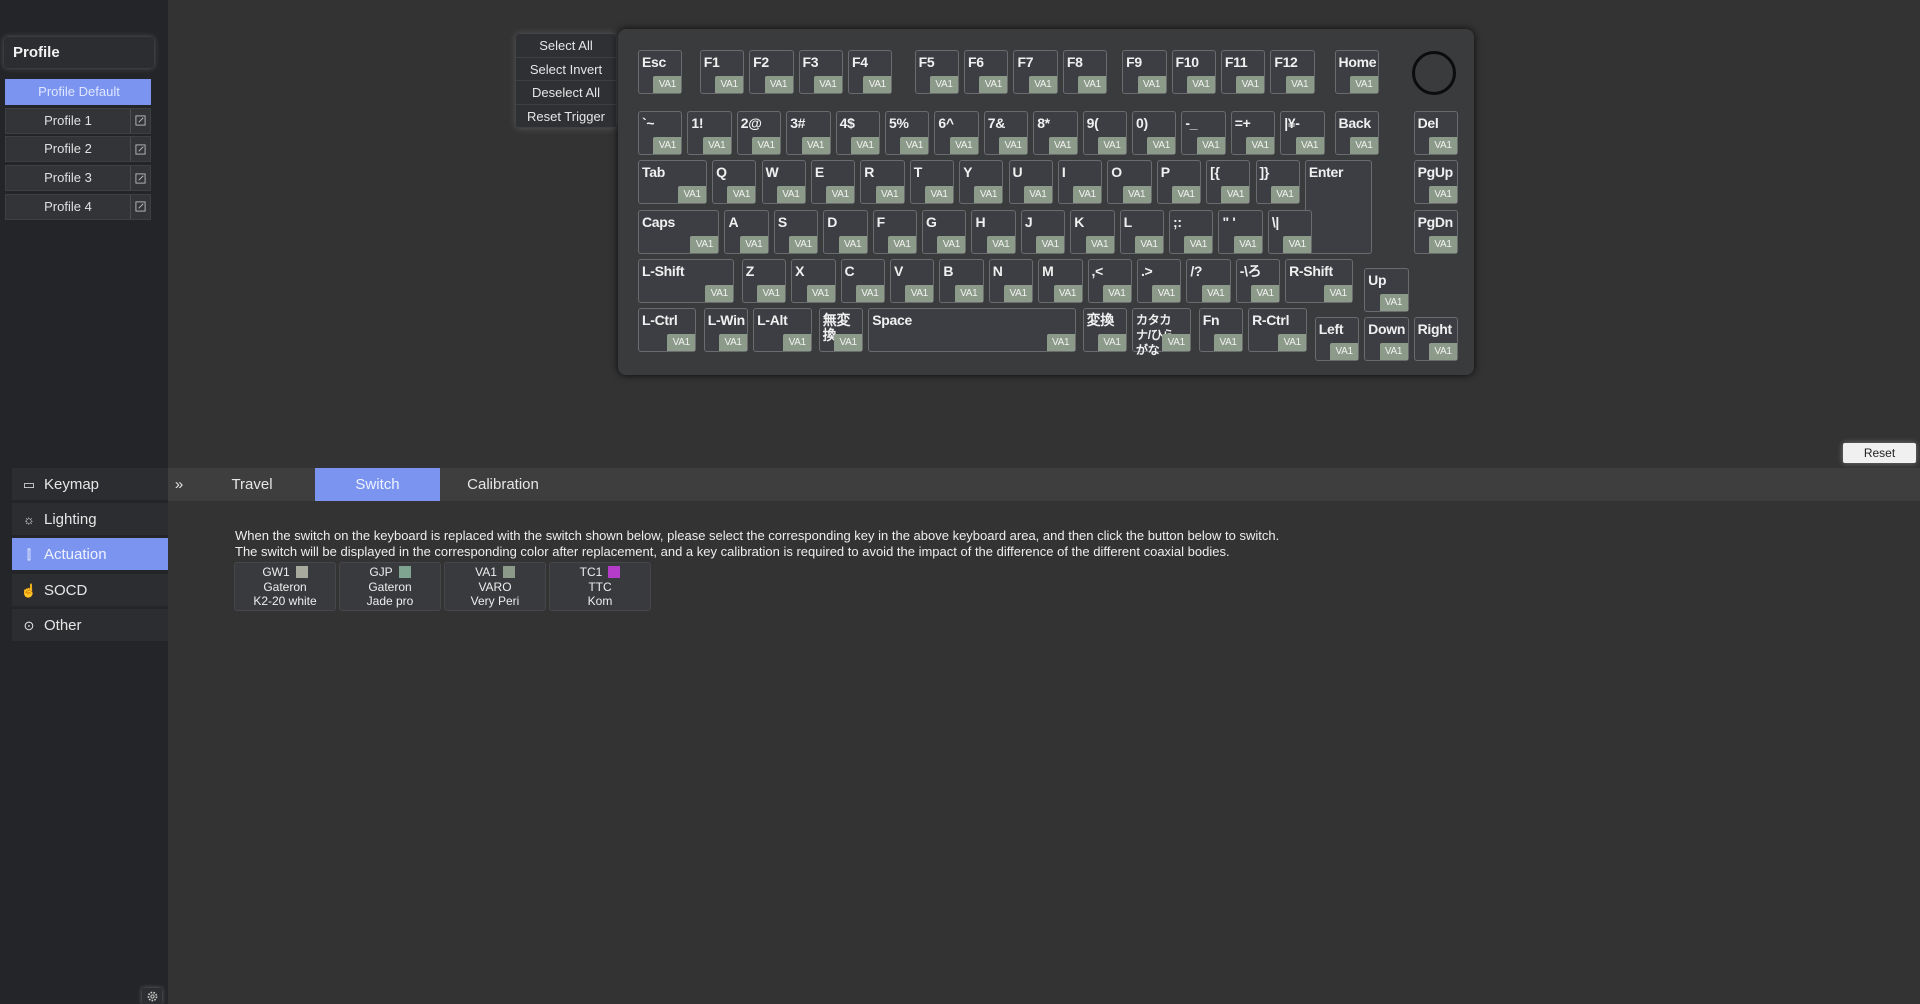 This screenshot has height=1004, width=1920. What do you see at coordinates (1162, 332) in the screenshot?
I see `key-カタカナ/ひらがな: カタカナ/ひらがな VA1` at bounding box center [1162, 332].